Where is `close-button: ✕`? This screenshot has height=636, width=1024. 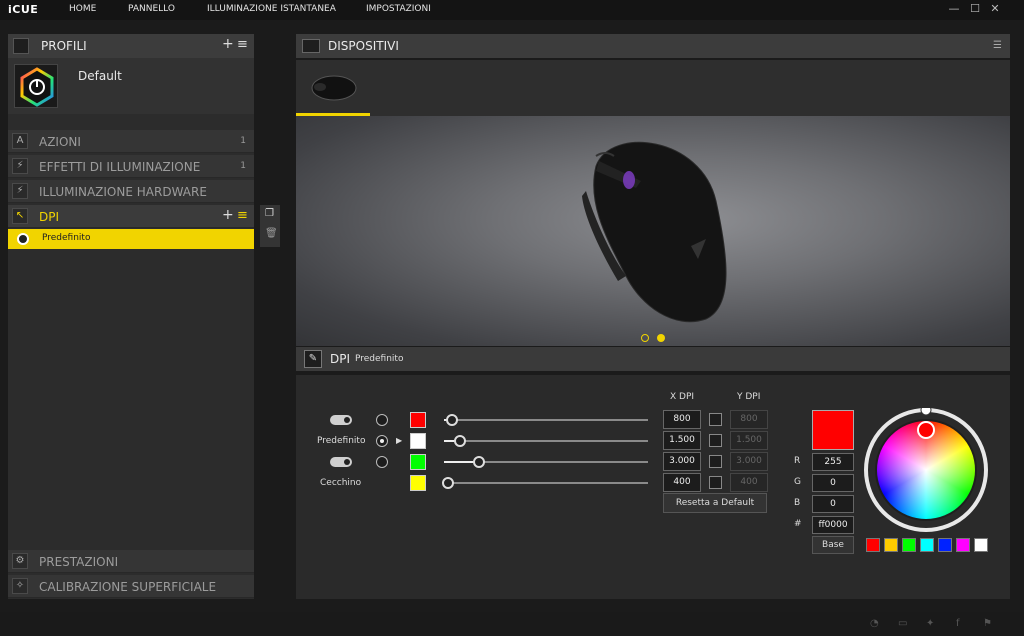
close-button: ✕ is located at coordinates (995, 9).